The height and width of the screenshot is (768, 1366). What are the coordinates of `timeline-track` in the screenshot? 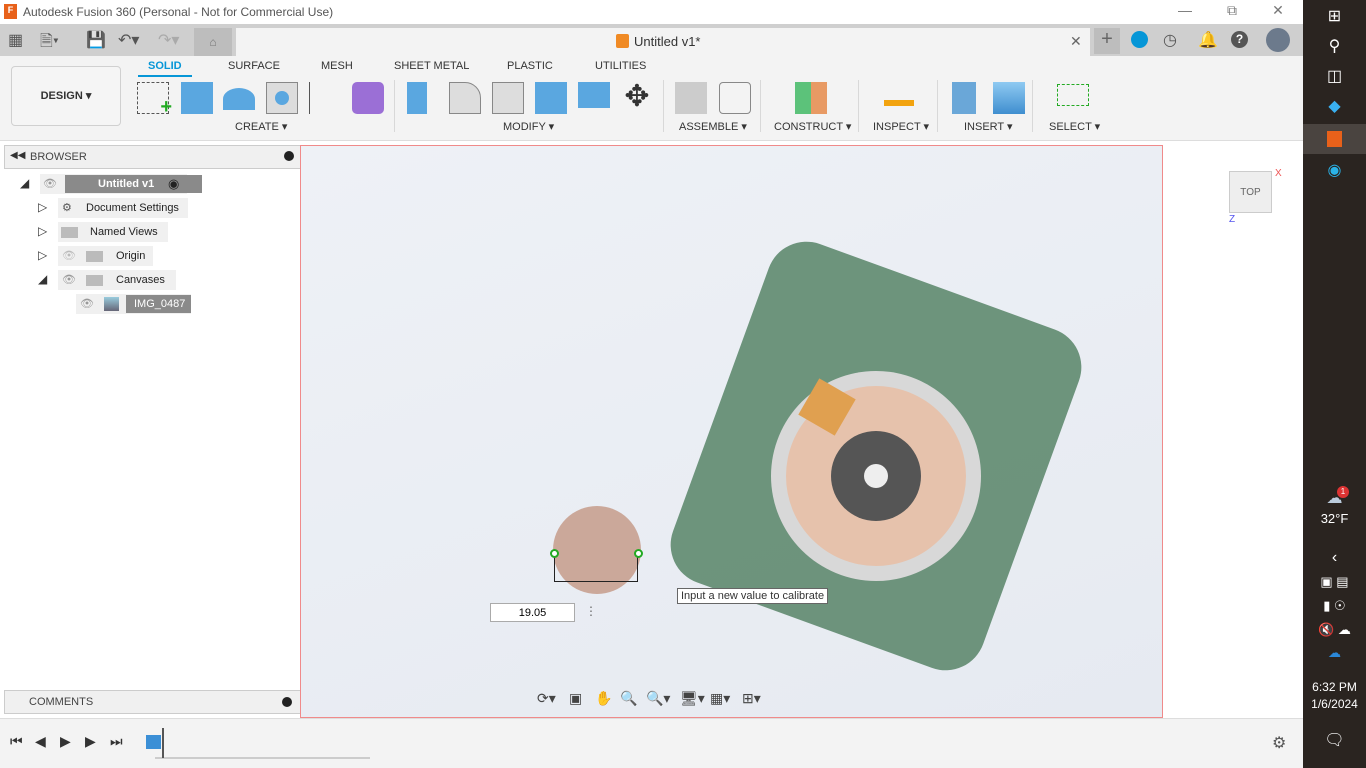 It's located at (262, 758).